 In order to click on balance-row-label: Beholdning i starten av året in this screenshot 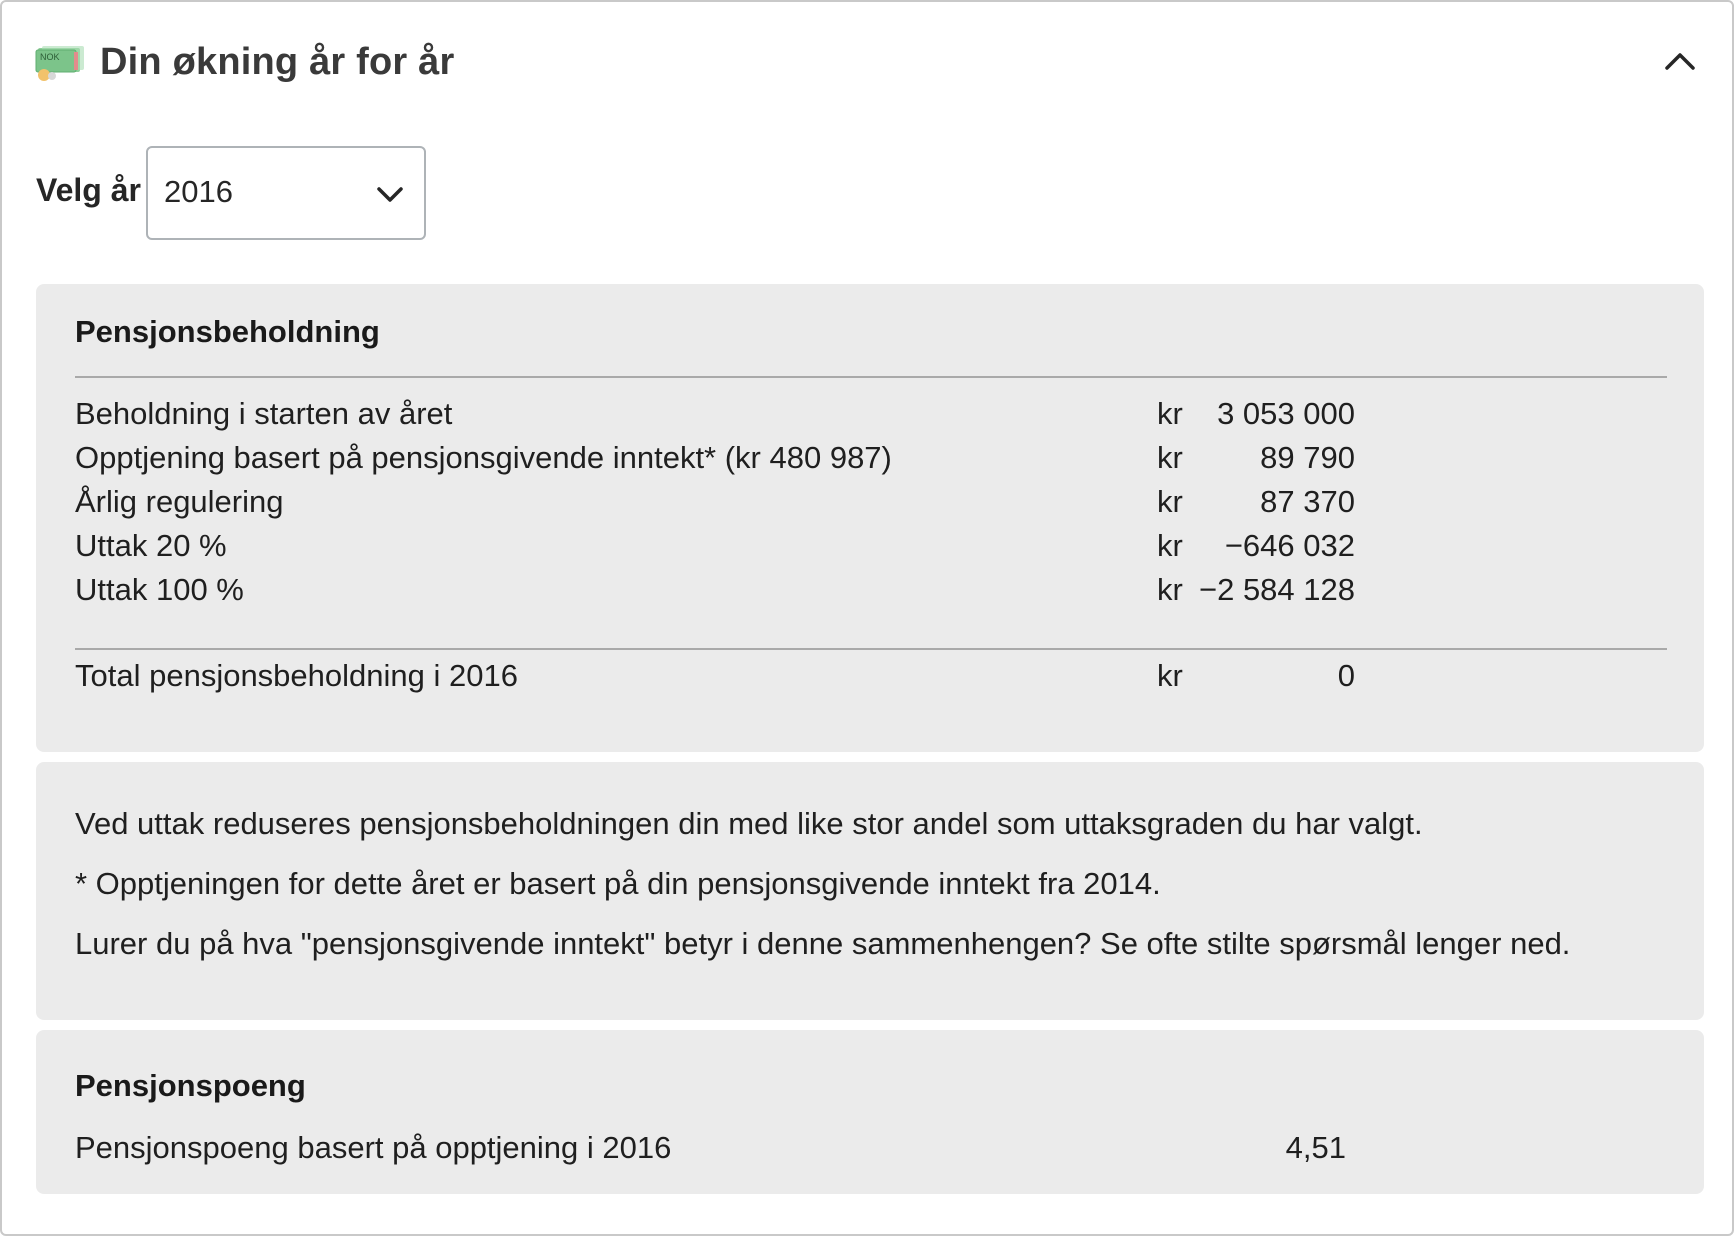, I will do `click(264, 413)`.